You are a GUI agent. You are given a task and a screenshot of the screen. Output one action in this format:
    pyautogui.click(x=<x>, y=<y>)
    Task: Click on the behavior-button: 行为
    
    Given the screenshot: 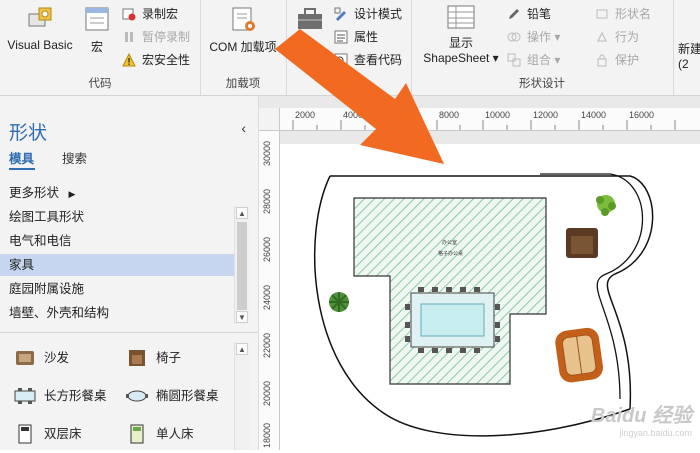 What is the action you would take?
    pyautogui.click(x=617, y=37)
    